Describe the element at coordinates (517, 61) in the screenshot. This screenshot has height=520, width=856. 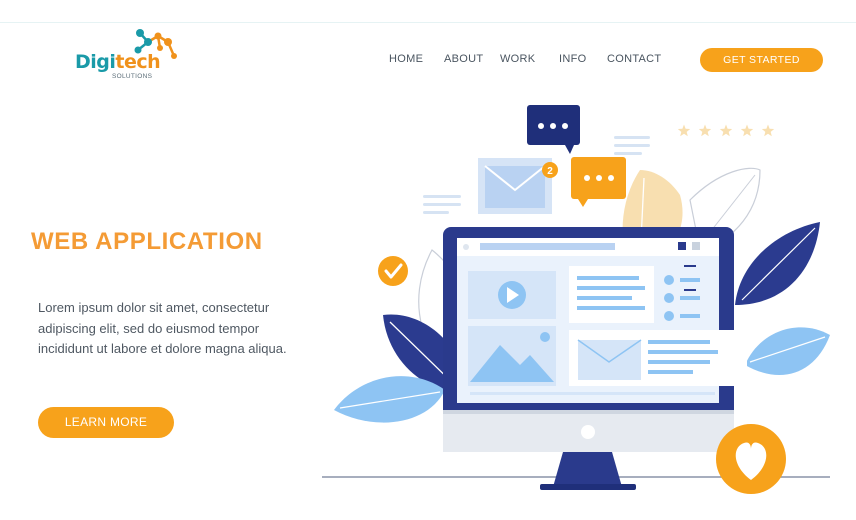
I see `nav-work: WORK` at that location.